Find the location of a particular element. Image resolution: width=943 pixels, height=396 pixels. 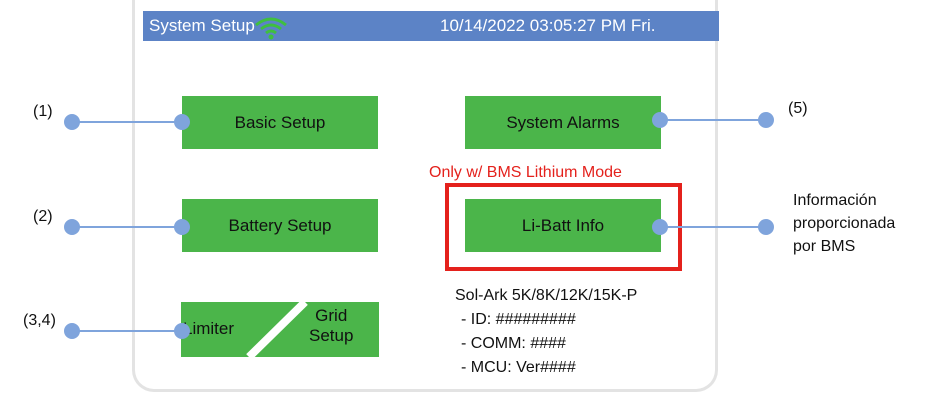

system-alarms-button: System Alarms is located at coordinates (563, 122).